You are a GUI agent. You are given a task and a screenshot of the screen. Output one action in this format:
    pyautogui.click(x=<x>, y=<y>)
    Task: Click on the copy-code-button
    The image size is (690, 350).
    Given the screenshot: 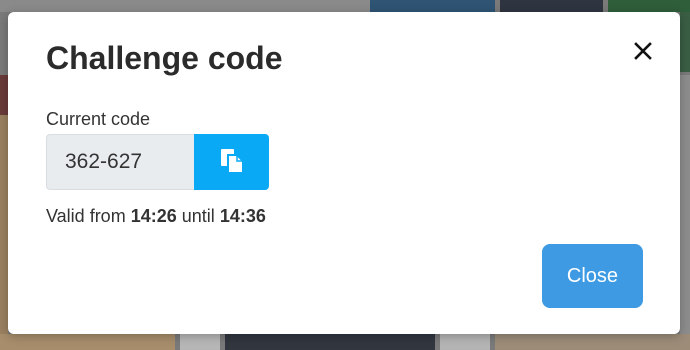 What is the action you would take?
    pyautogui.click(x=231, y=162)
    